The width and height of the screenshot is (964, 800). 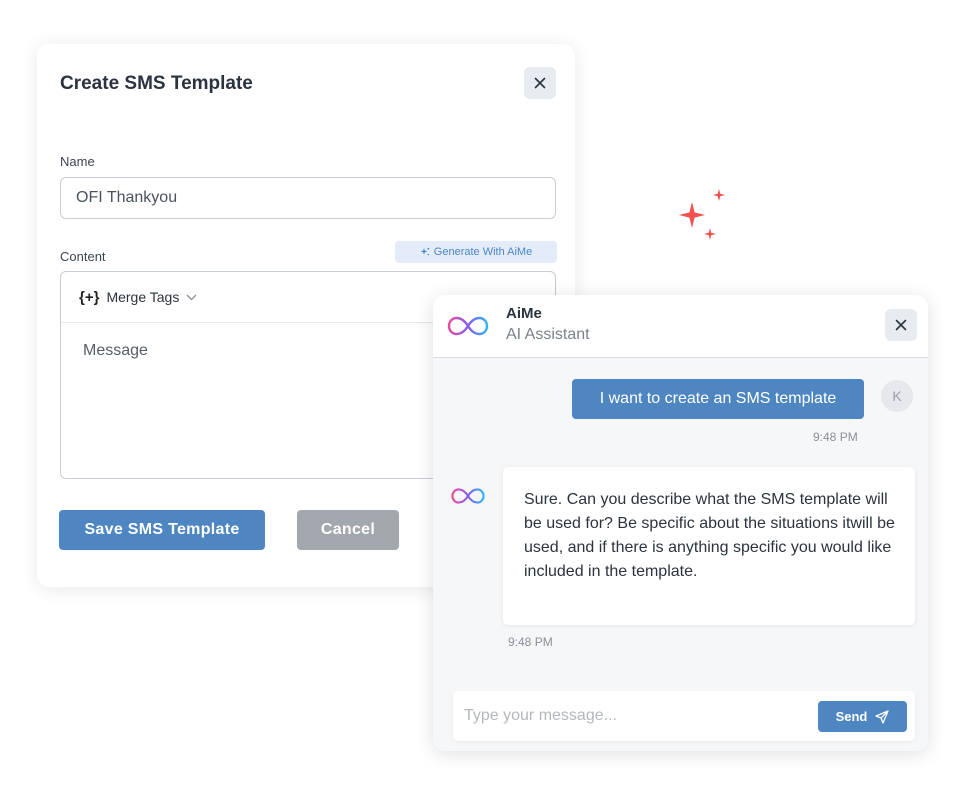 What do you see at coordinates (530, 642) in the screenshot?
I see `assistant-message-time: 9:48 PM` at bounding box center [530, 642].